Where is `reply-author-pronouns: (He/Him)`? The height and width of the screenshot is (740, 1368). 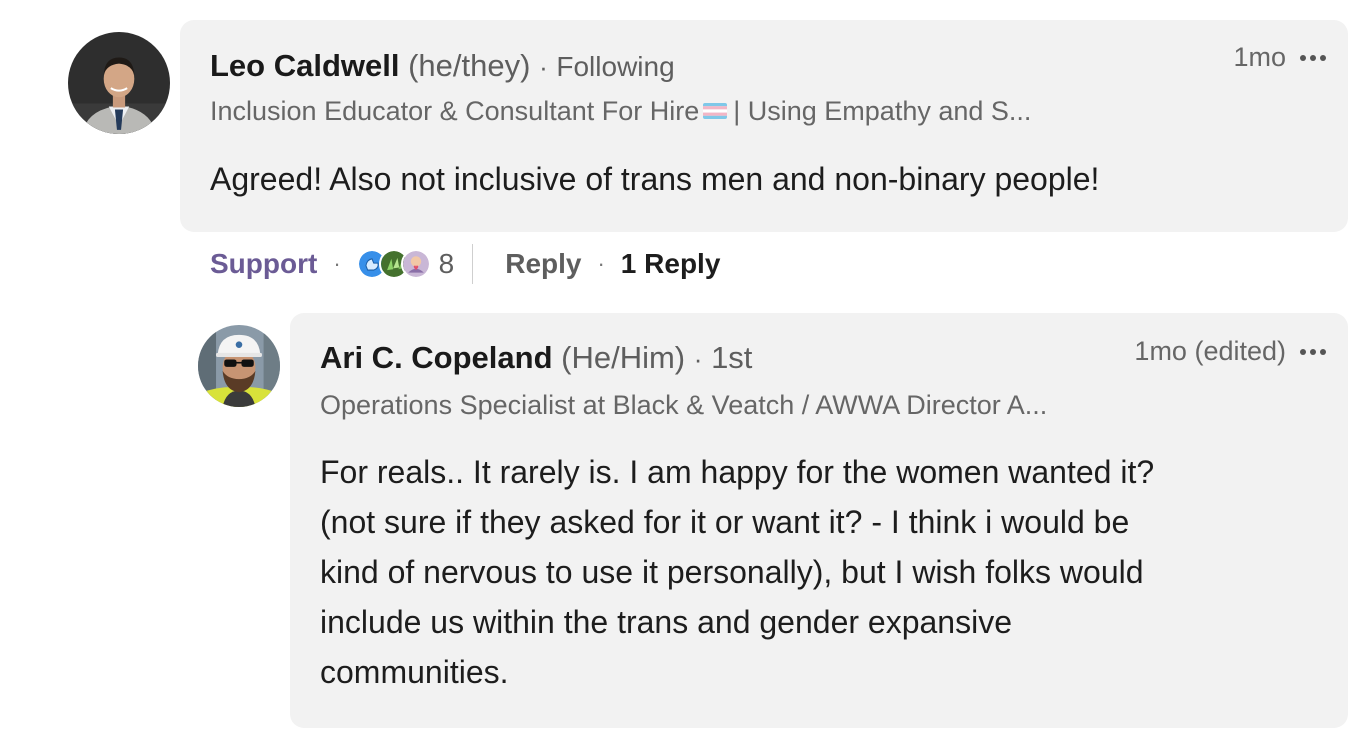 reply-author-pronouns: (He/Him) is located at coordinates (623, 357).